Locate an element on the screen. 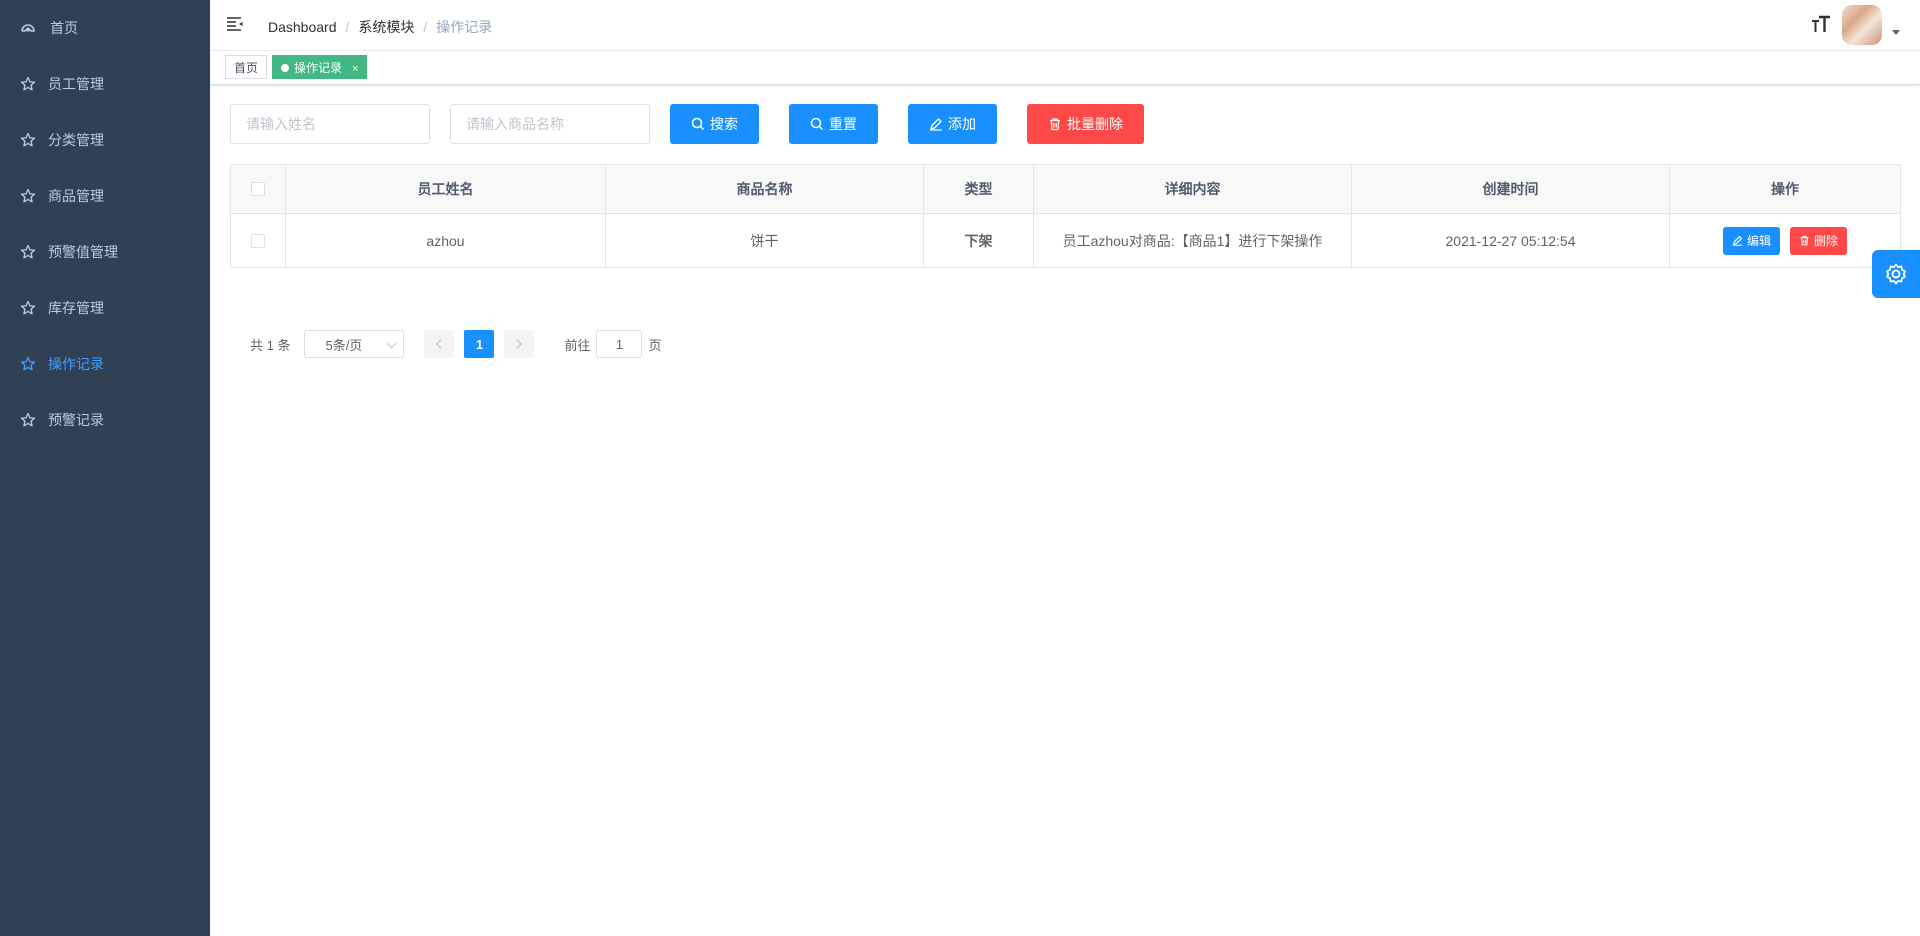  table-header-row: 员工姓名 商品名称 类型 详细内容 创建时间 操作 is located at coordinates (1065, 189).